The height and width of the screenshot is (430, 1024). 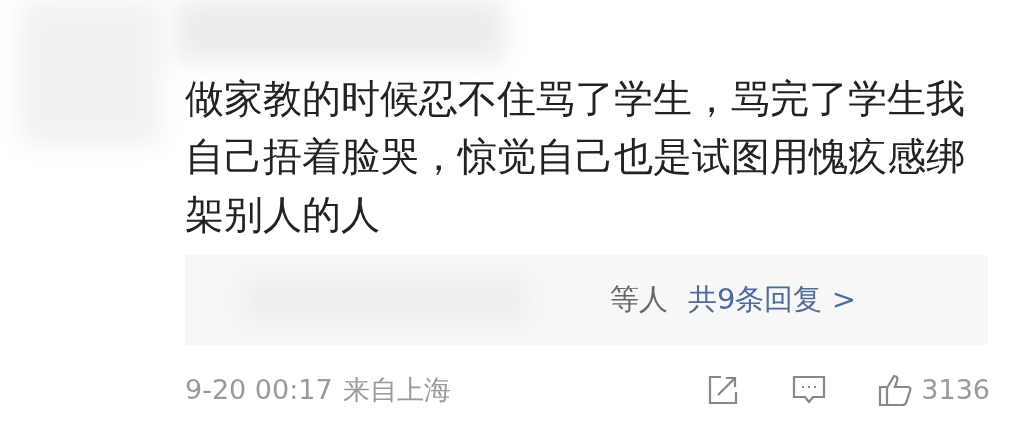 What do you see at coordinates (955, 389) in the screenshot?
I see `like-count: 3136` at bounding box center [955, 389].